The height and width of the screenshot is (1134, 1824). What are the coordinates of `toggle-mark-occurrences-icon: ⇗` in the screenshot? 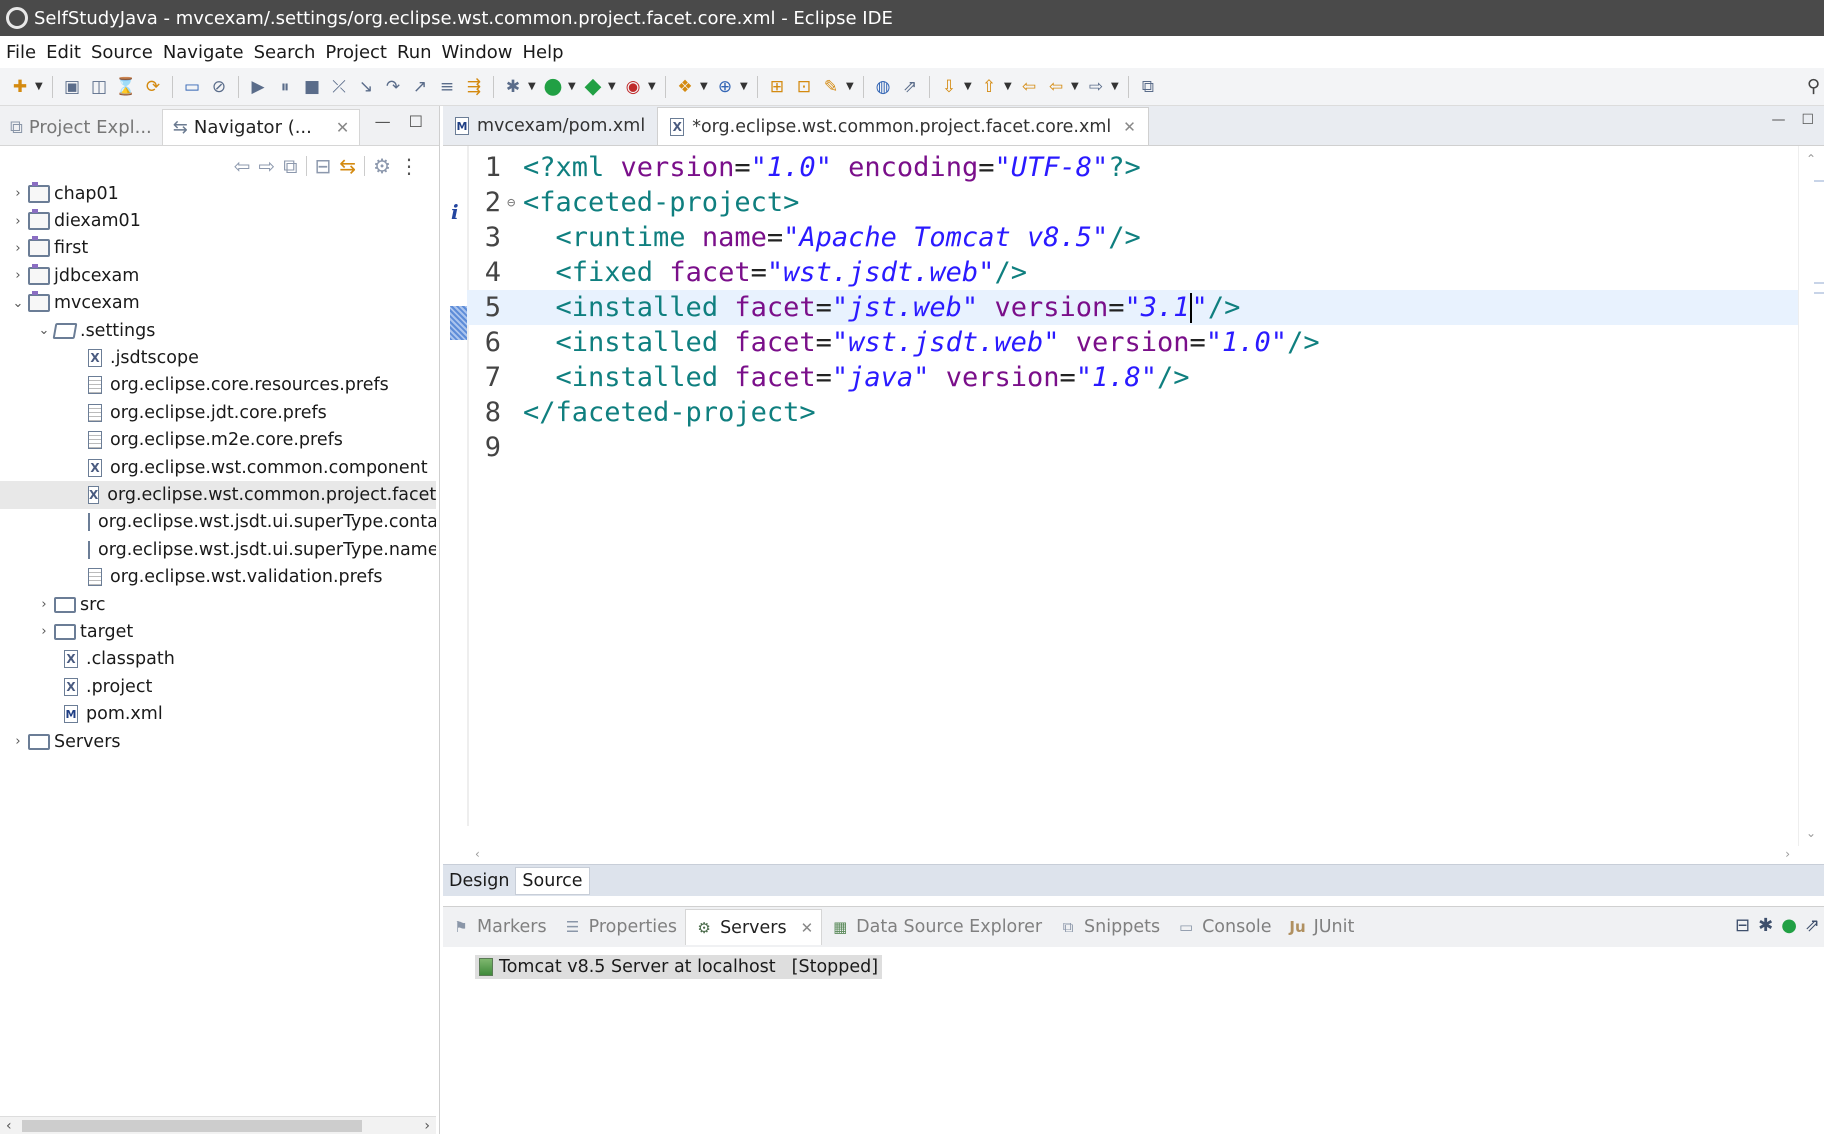 It's located at (910, 87).